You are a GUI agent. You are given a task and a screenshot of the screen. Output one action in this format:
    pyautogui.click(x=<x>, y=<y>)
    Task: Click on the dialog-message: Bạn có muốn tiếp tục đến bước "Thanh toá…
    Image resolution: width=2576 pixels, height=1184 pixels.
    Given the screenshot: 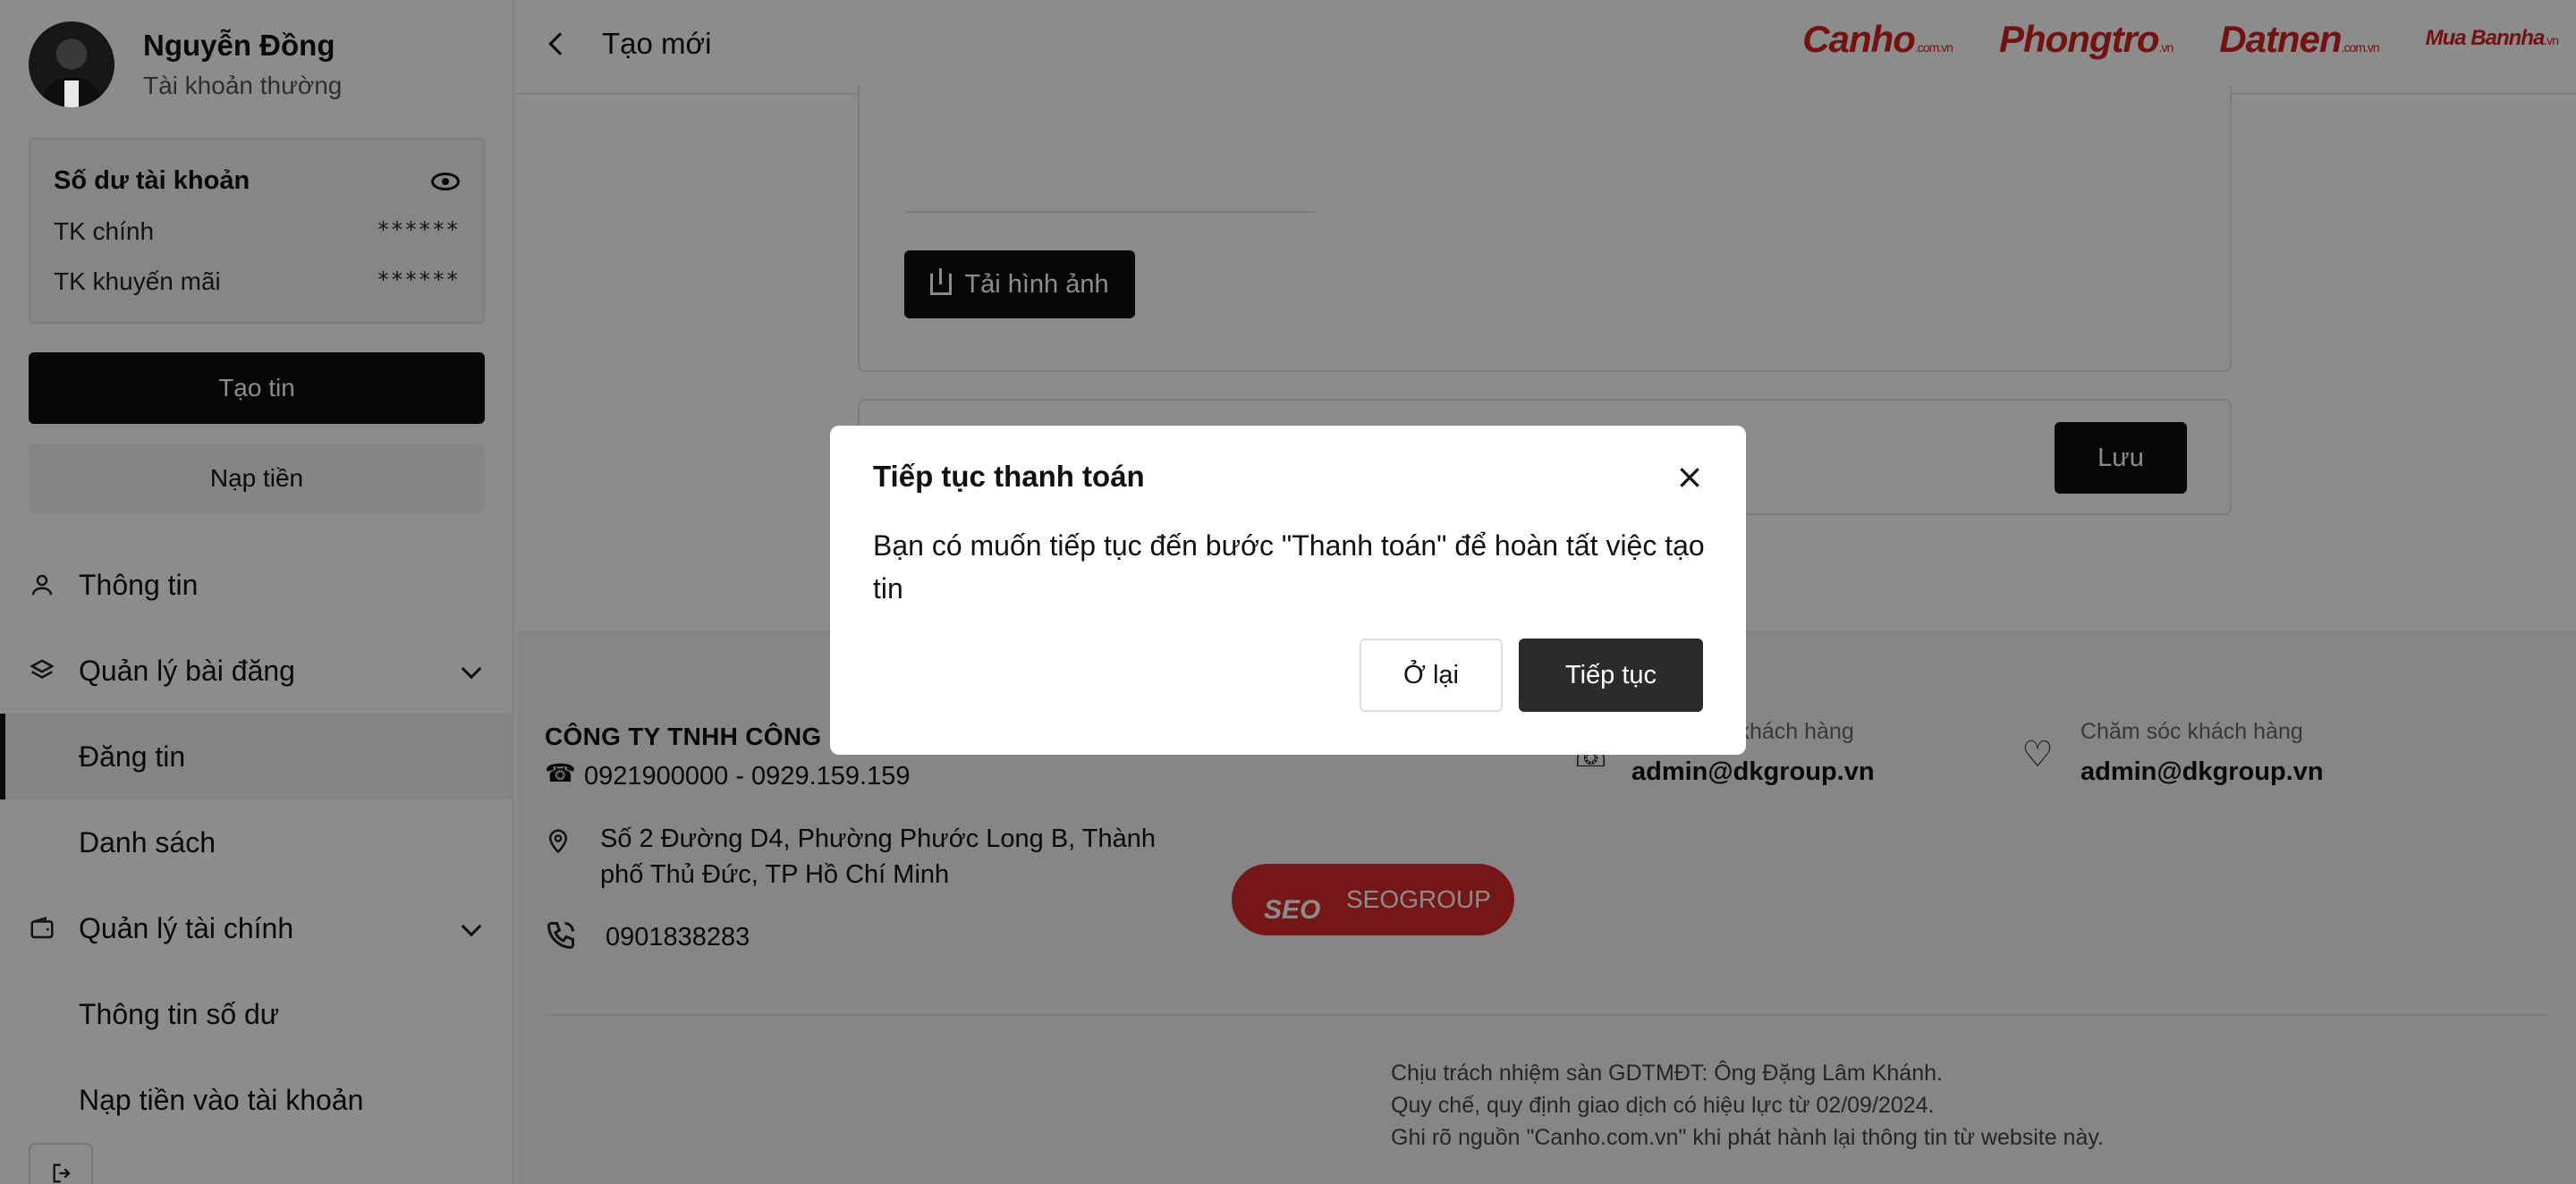 What is the action you would take?
    pyautogui.click(x=1289, y=567)
    